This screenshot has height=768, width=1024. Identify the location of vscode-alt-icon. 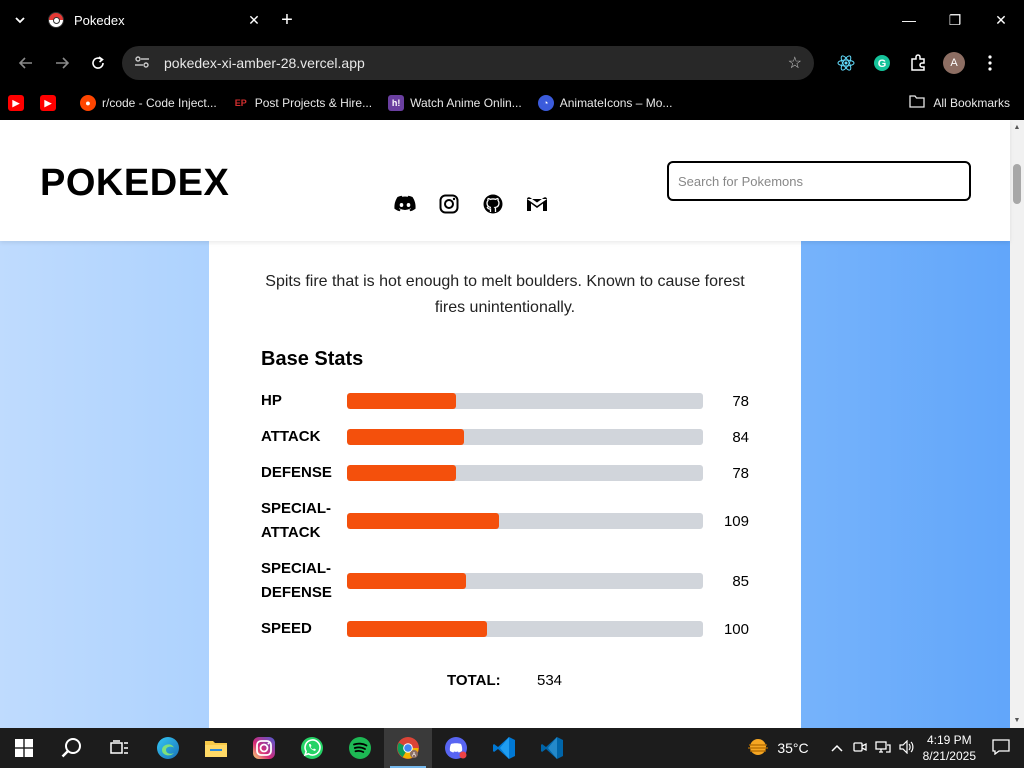
(552, 748).